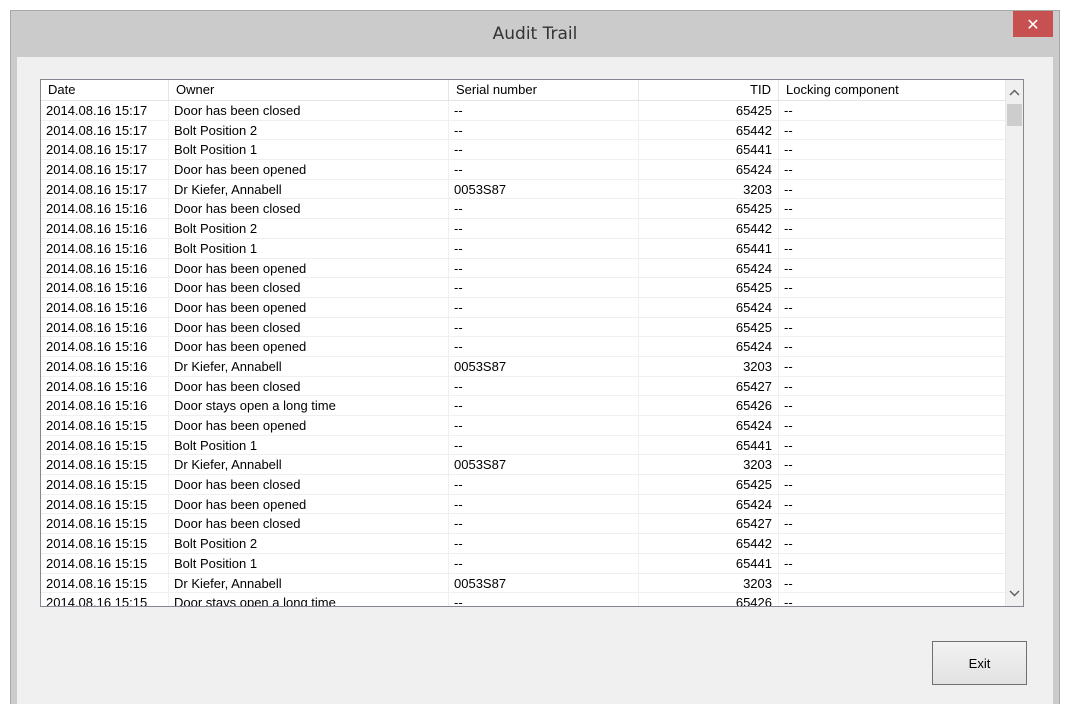 Image resolution: width=1072 pixels, height=704 pixels. What do you see at coordinates (709, 90) in the screenshot?
I see `column-header-tid: TID` at bounding box center [709, 90].